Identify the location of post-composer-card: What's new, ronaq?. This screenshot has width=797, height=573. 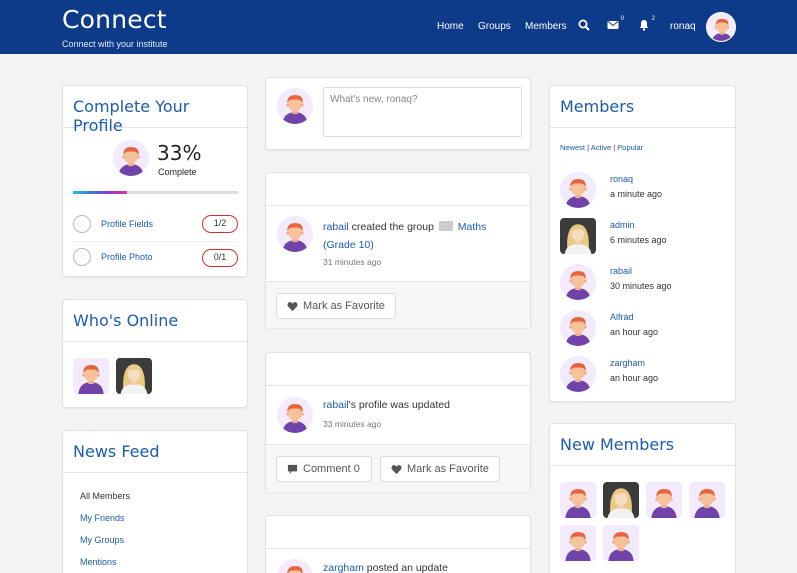
(398, 113).